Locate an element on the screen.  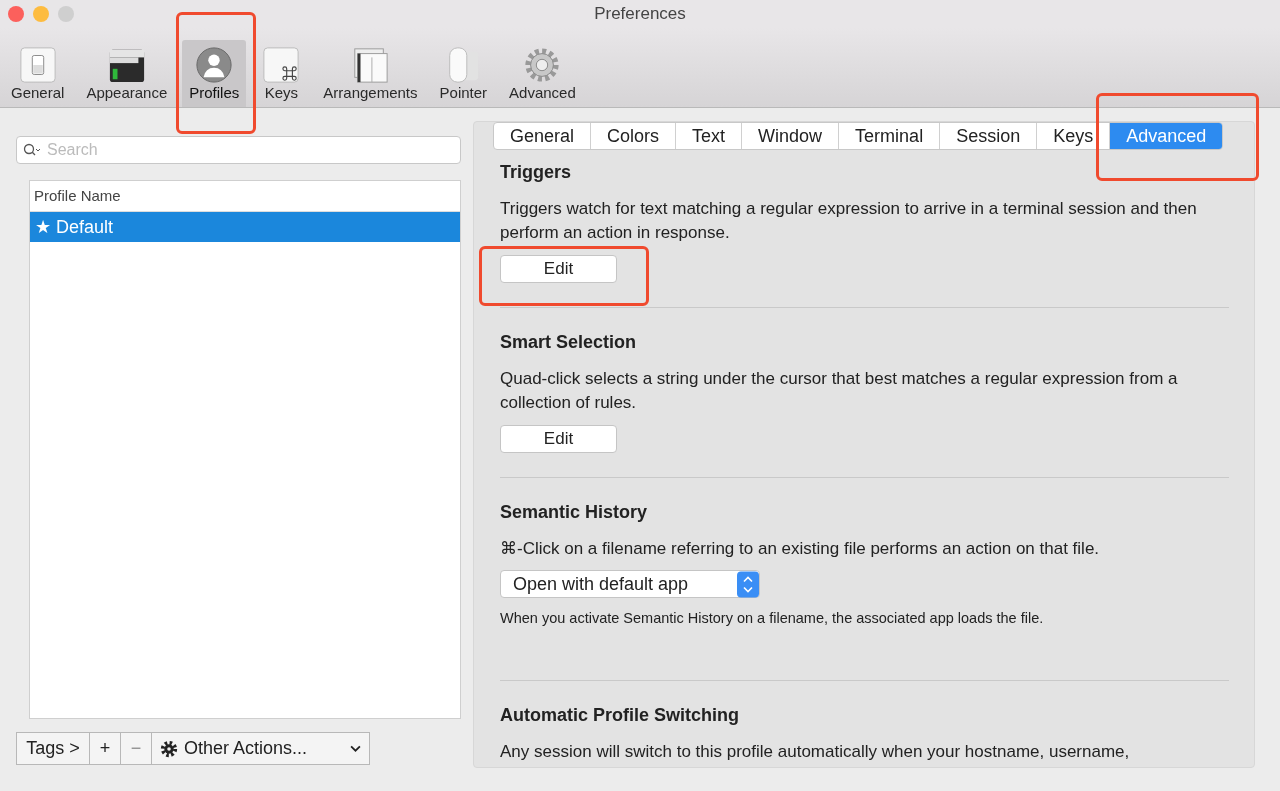
add-button: + is located at coordinates (105, 748).